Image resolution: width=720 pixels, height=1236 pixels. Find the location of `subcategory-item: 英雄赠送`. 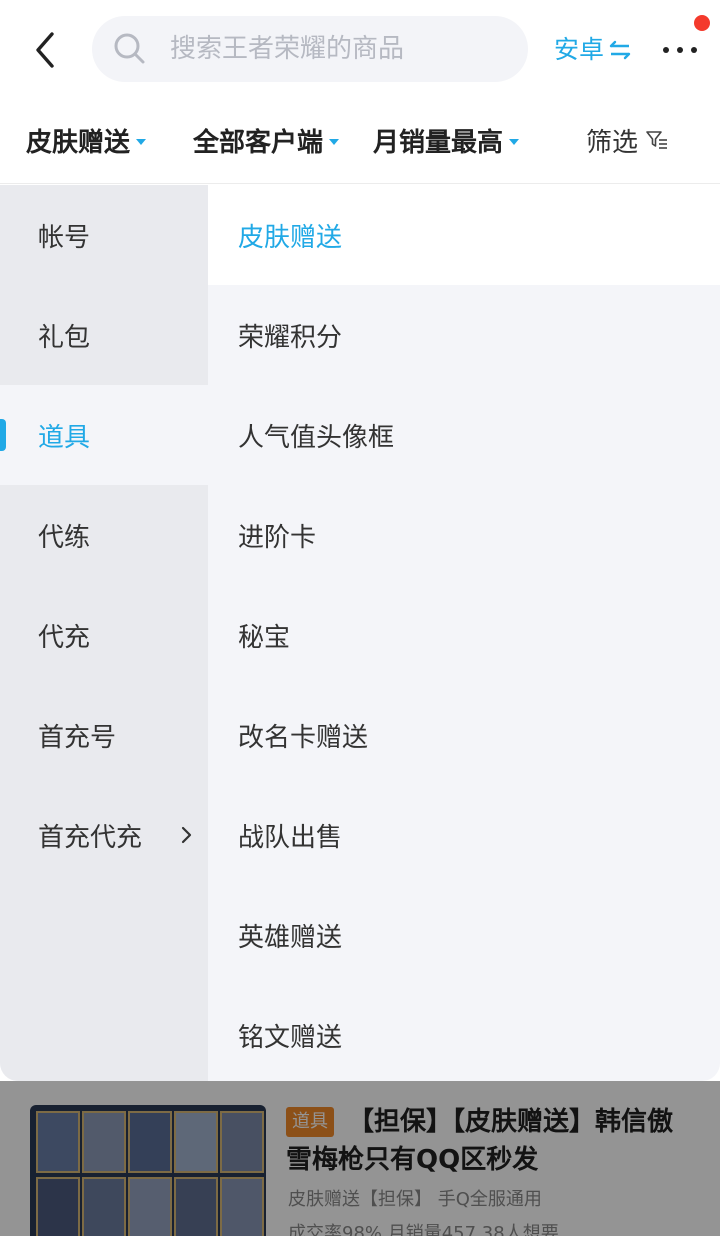

subcategory-item: 英雄赠送 is located at coordinates (464, 935).